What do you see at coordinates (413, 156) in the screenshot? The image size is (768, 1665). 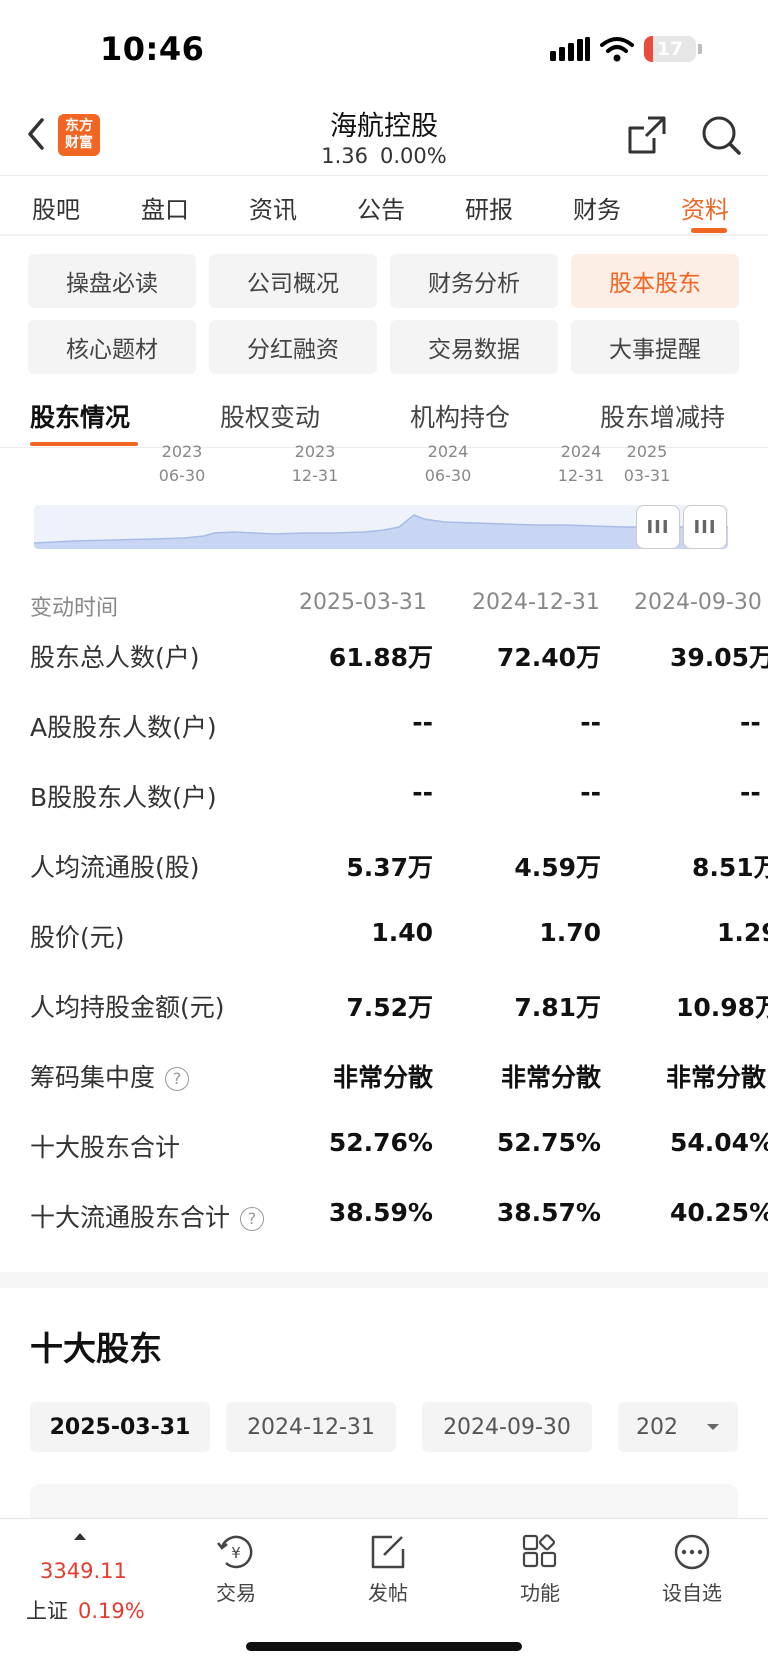 I see `stock-change: 0.00%` at bounding box center [413, 156].